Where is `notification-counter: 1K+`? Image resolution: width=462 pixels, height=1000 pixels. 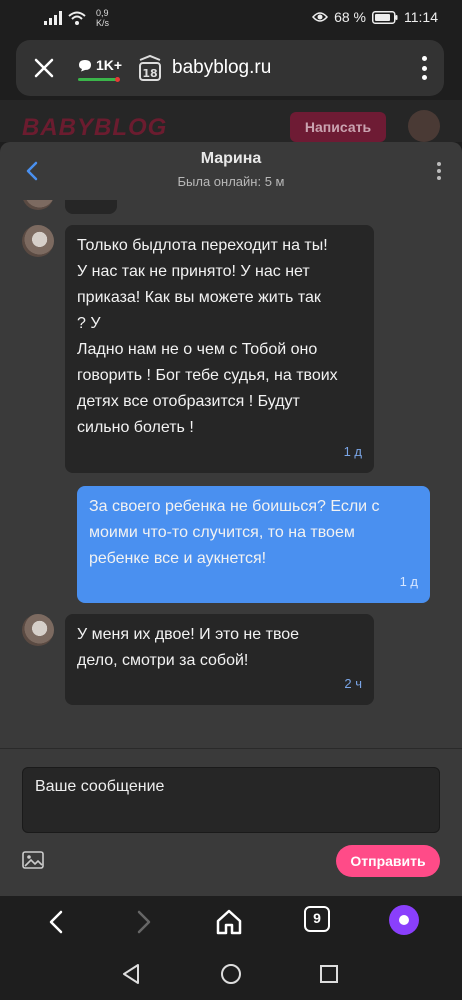
notification-counter: 1K+ is located at coordinates (100, 65).